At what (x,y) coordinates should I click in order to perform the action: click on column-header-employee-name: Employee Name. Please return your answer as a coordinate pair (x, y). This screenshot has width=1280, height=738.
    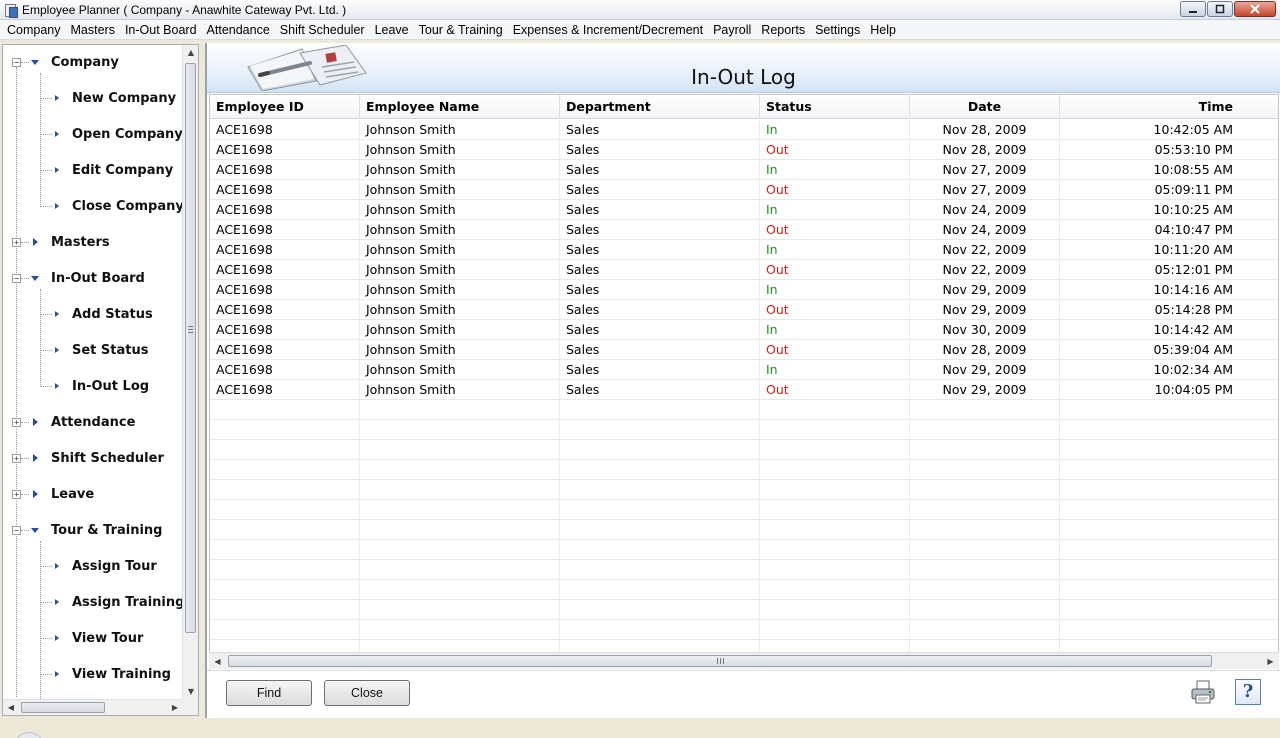
    Looking at the image, I should click on (460, 107).